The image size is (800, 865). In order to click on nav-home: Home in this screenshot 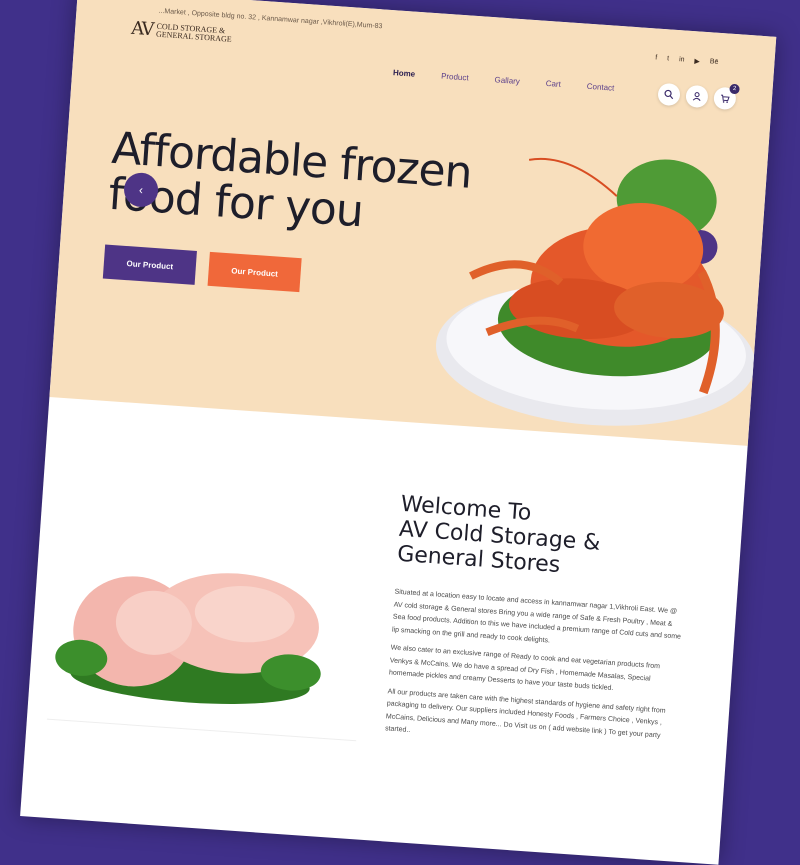, I will do `click(404, 73)`.